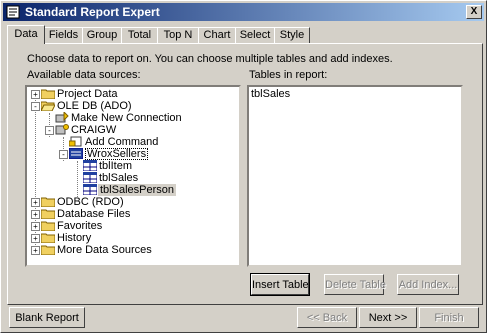 This screenshot has height=333, width=487. Describe the element at coordinates (80, 226) in the screenshot. I see `tree-item-label: Favorites` at that location.